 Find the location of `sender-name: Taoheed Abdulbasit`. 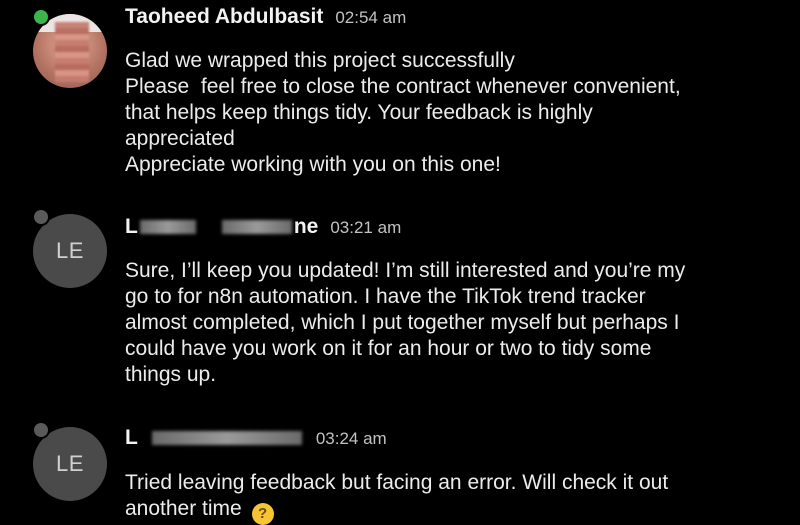

sender-name: Taoheed Abdulbasit is located at coordinates (224, 17).